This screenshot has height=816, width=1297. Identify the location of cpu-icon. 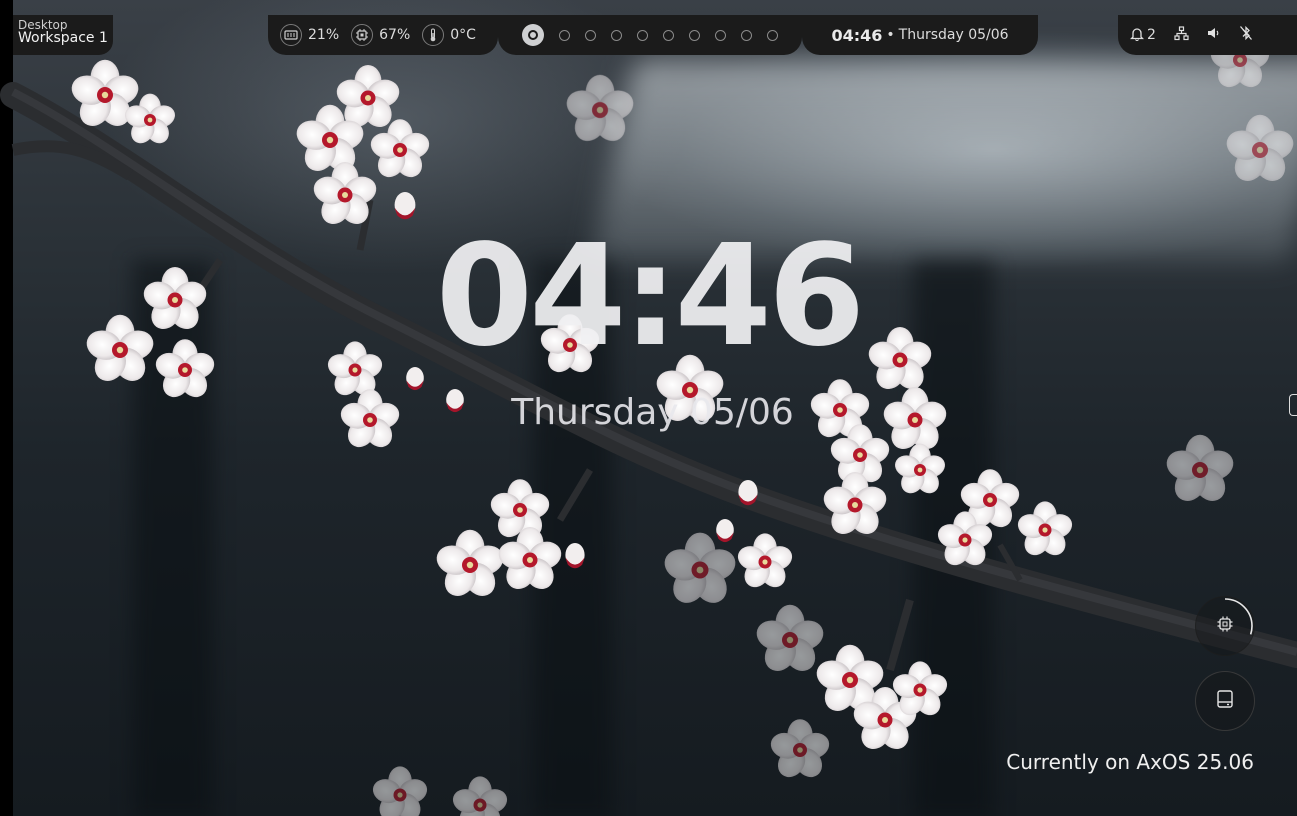
(362, 35).